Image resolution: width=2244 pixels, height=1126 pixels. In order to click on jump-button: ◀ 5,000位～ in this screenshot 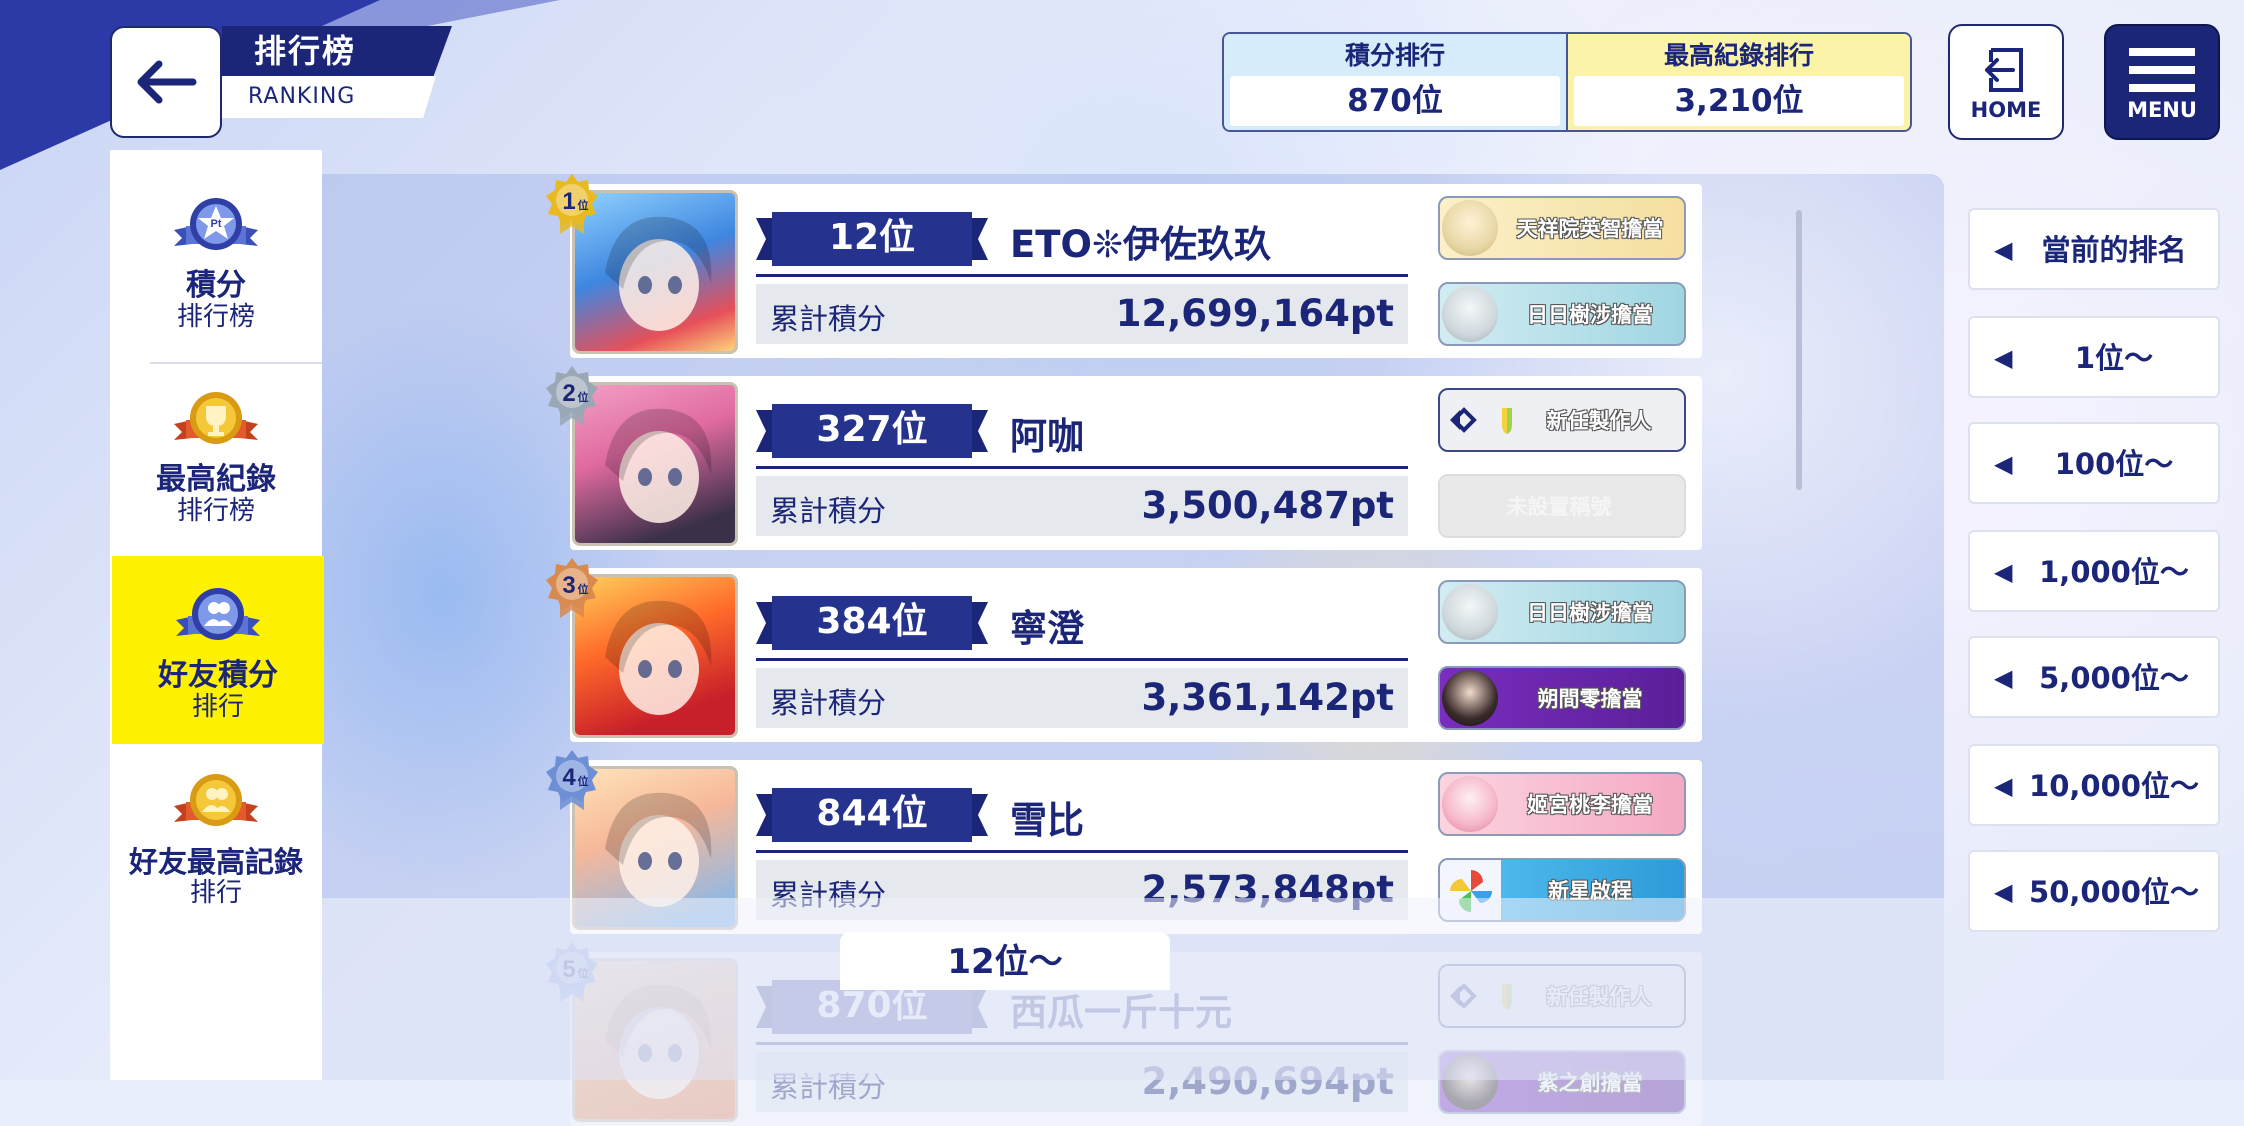, I will do `click(2094, 677)`.